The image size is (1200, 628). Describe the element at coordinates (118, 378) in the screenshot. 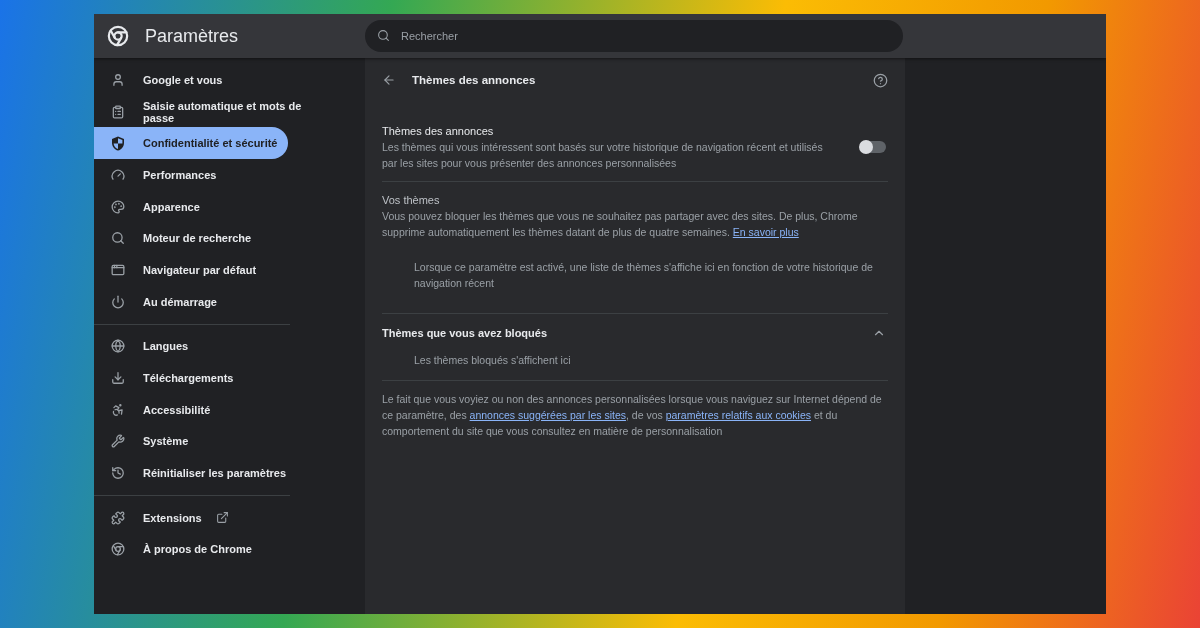

I see `download-icon` at that location.